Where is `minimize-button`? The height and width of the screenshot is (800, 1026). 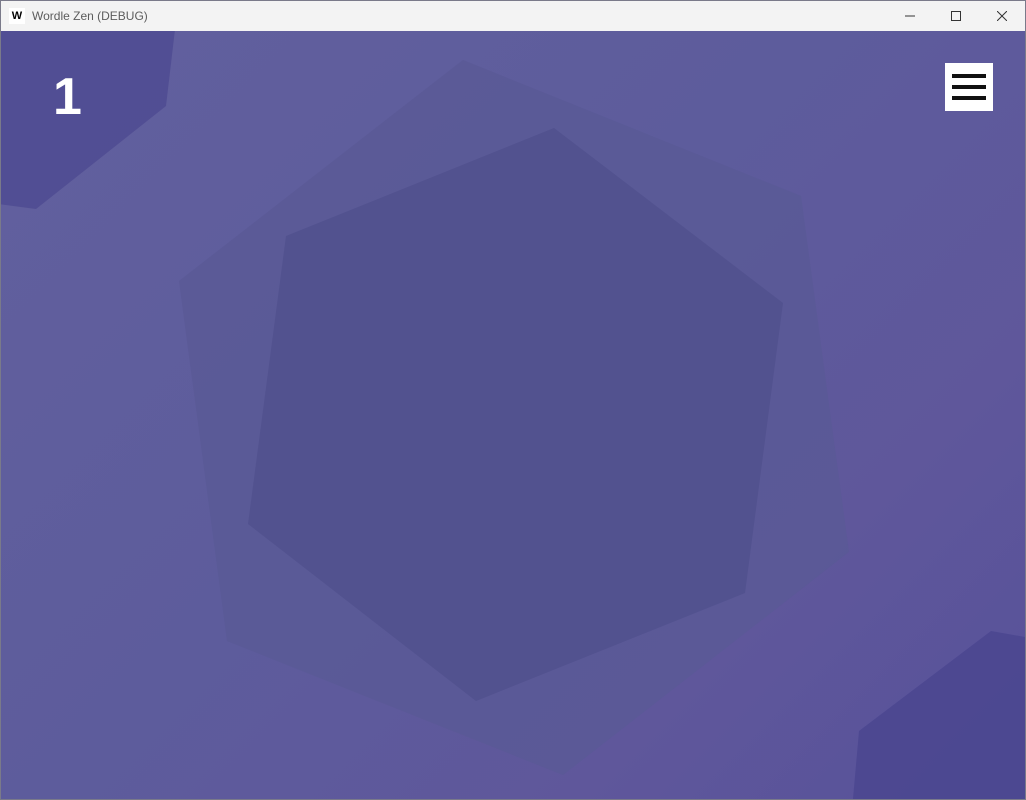
minimize-button is located at coordinates (910, 16).